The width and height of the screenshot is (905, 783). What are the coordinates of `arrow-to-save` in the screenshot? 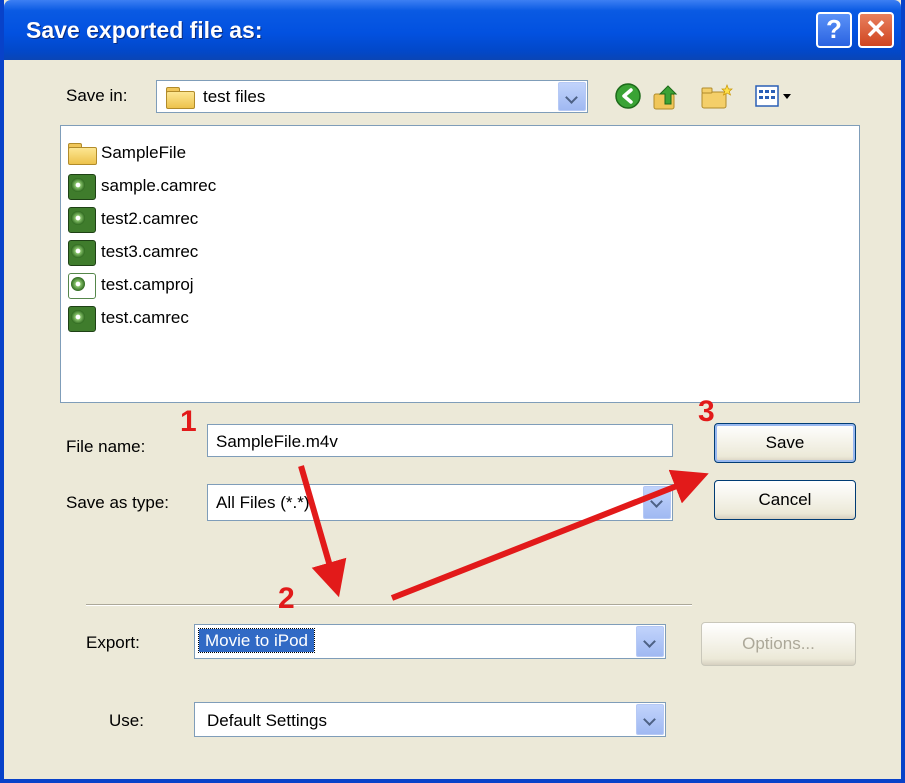 It's located at (549, 535).